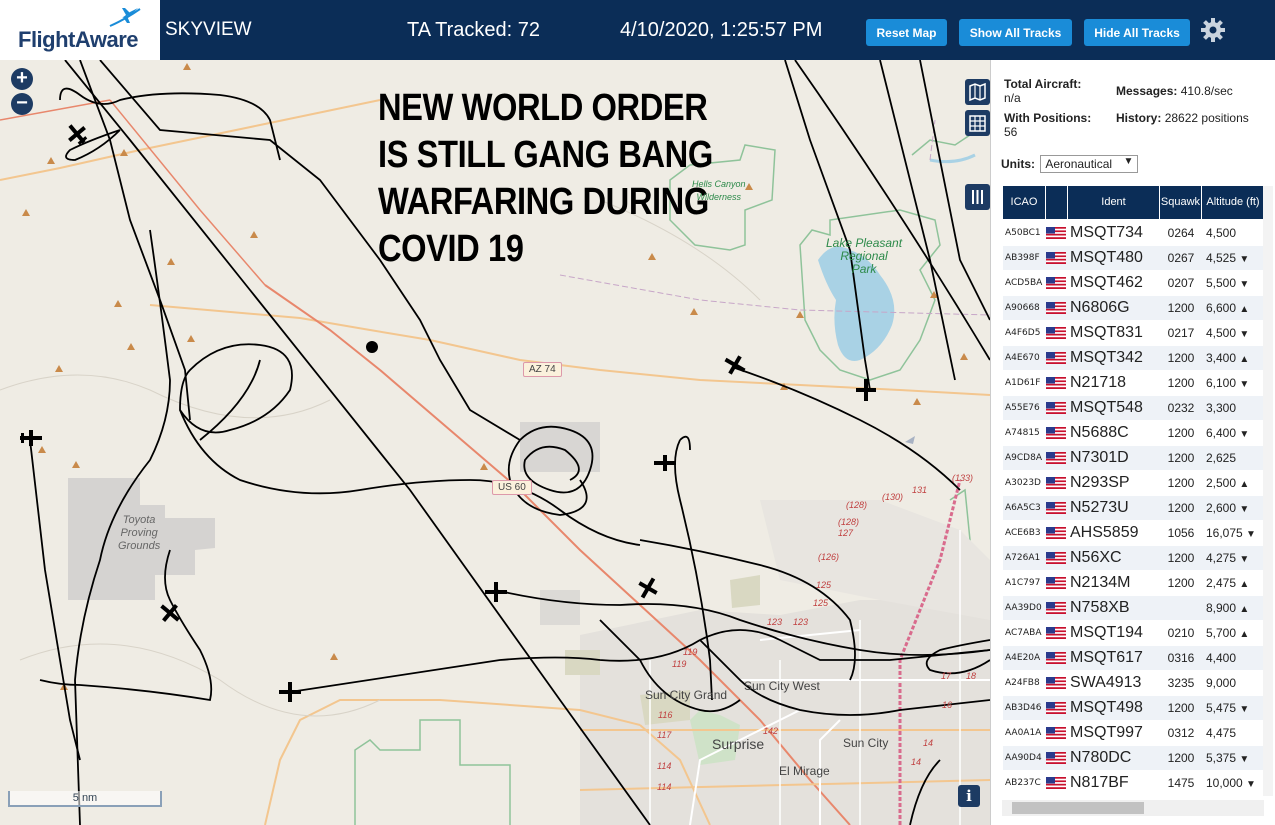 The width and height of the screenshot is (1275, 825). What do you see at coordinates (1012, 98) in the screenshot?
I see `total-aircraft-value: n/a` at bounding box center [1012, 98].